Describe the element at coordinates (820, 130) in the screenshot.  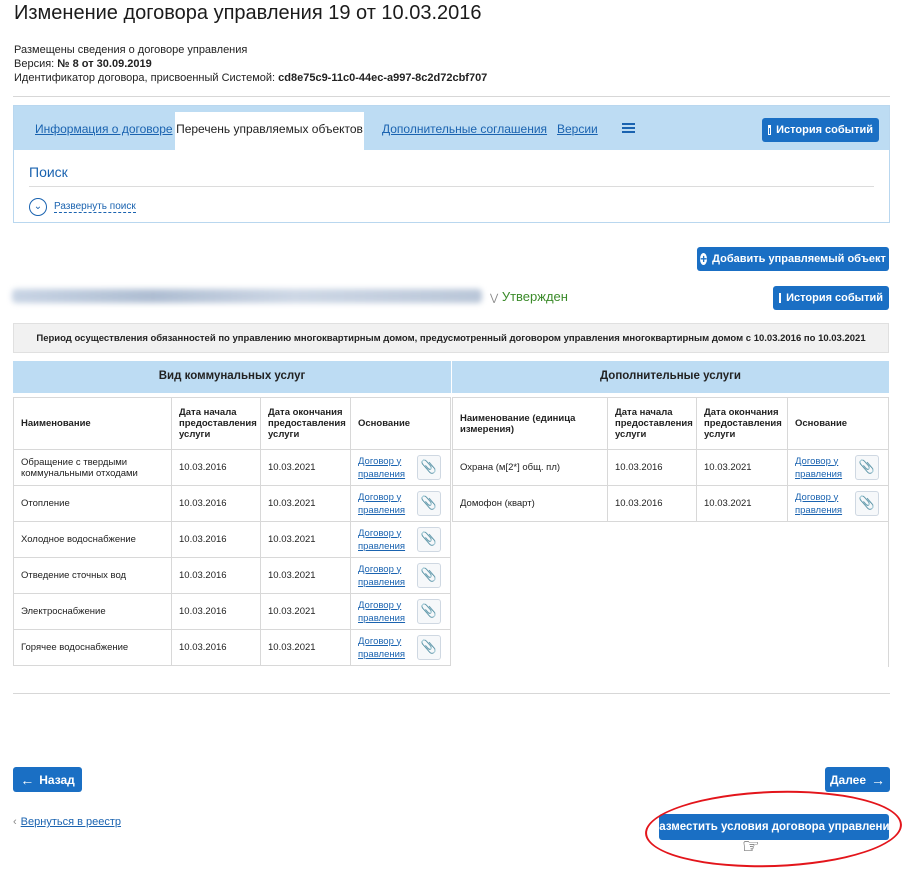
I see `history-button-top: История событий` at that location.